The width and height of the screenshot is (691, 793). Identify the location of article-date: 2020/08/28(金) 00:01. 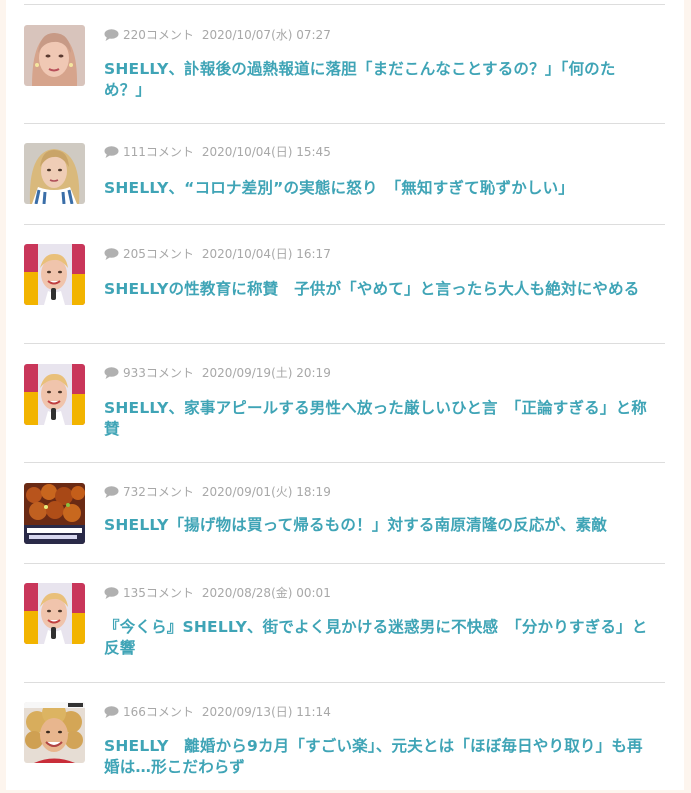
(266, 593).